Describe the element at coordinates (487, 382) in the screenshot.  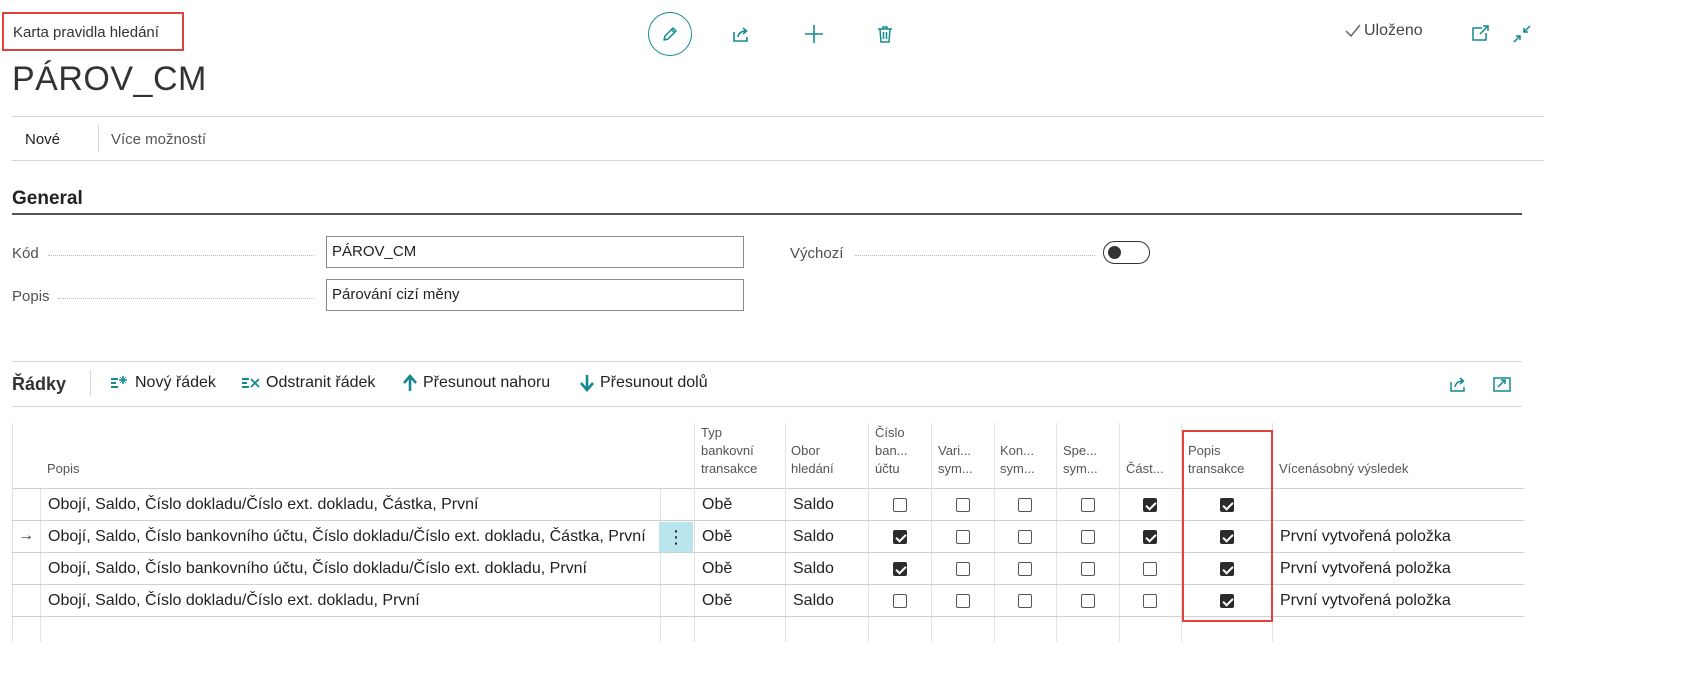
I see `move-up-label: Přesunout nahoru` at that location.